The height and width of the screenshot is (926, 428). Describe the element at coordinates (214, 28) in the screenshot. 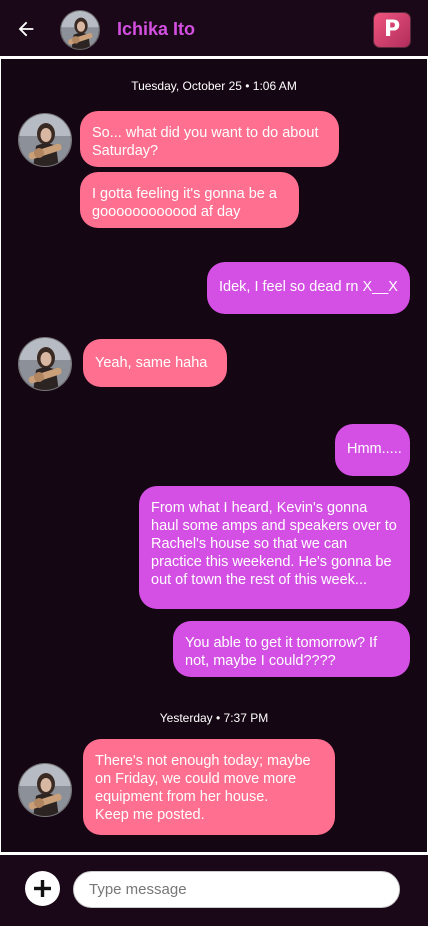

I see `chat-header: Ichika Ito P` at that location.